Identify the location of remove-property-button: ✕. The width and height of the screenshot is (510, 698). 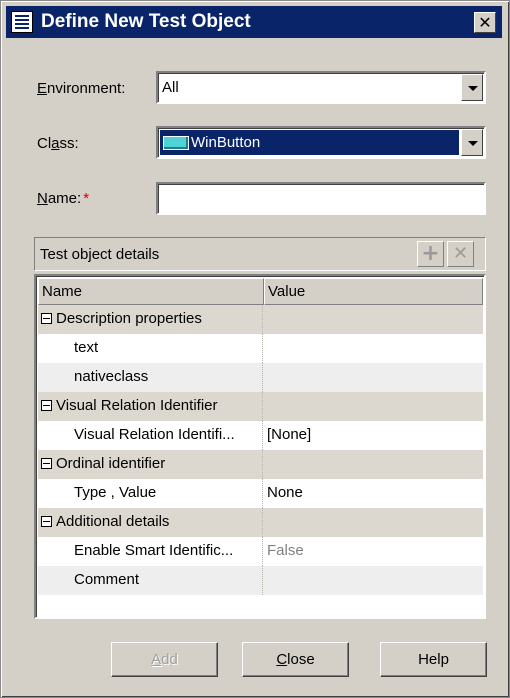
(460, 254).